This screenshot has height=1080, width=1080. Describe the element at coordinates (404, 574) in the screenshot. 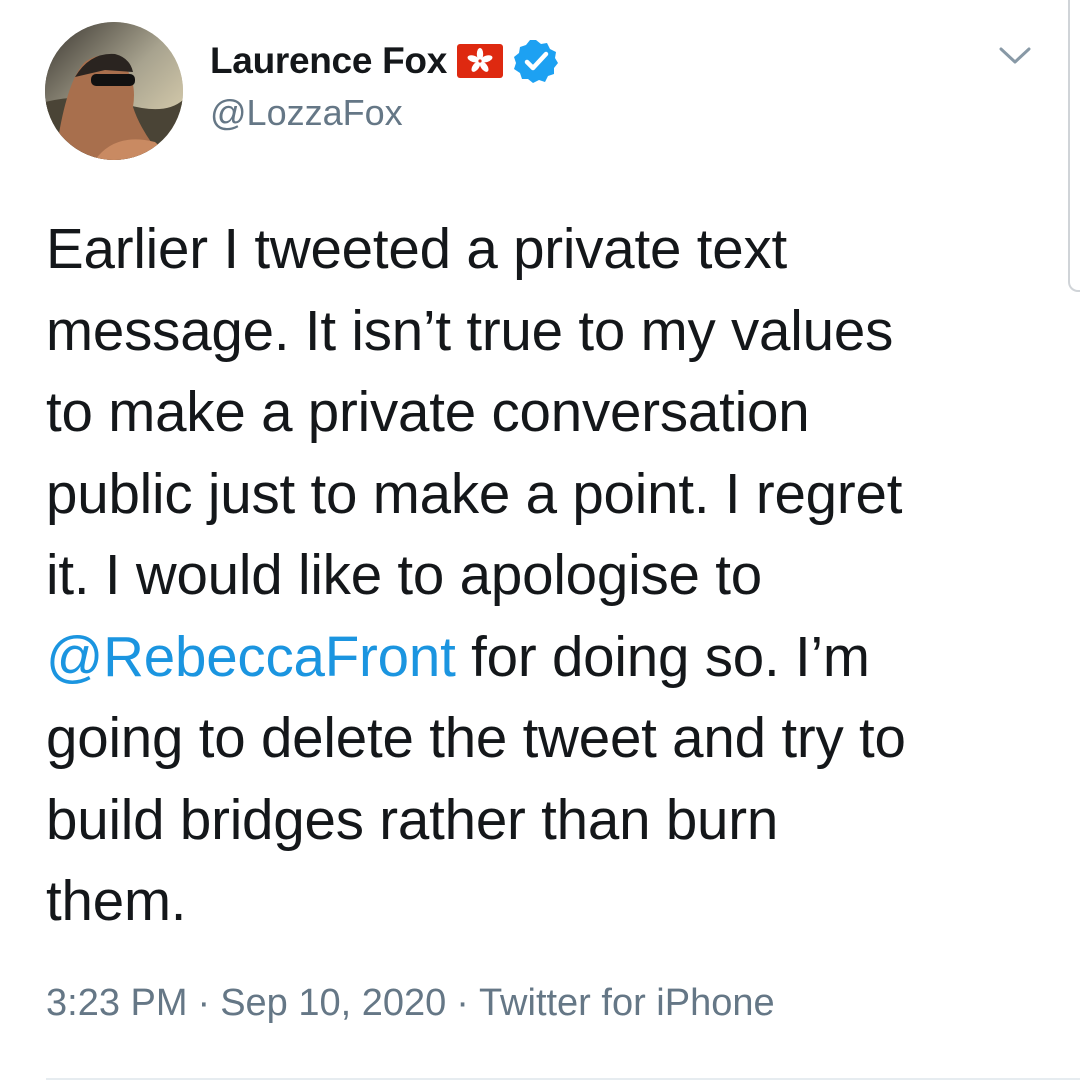

I see `tweet-line: it. I would like to apologise to` at that location.